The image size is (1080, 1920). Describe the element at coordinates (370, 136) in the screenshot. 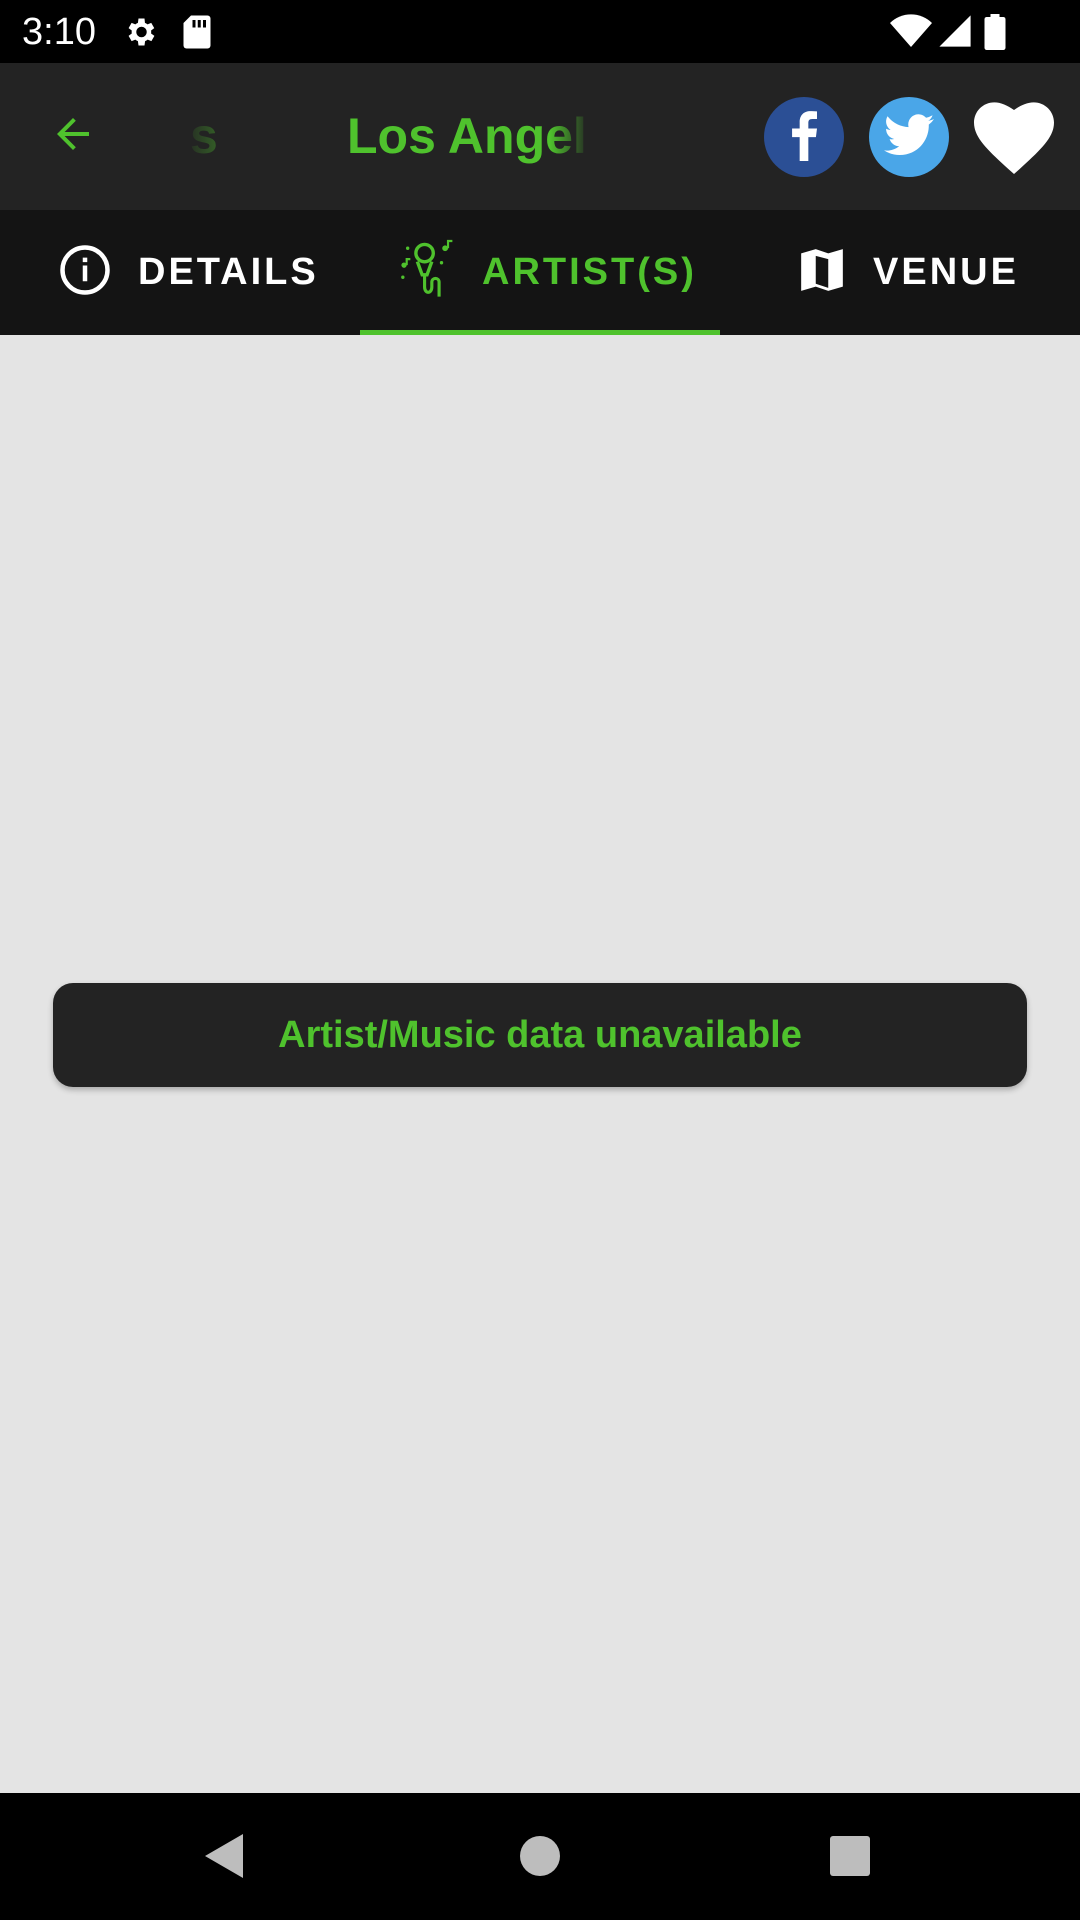

I see `event-title-marquee: s Los Angel` at that location.